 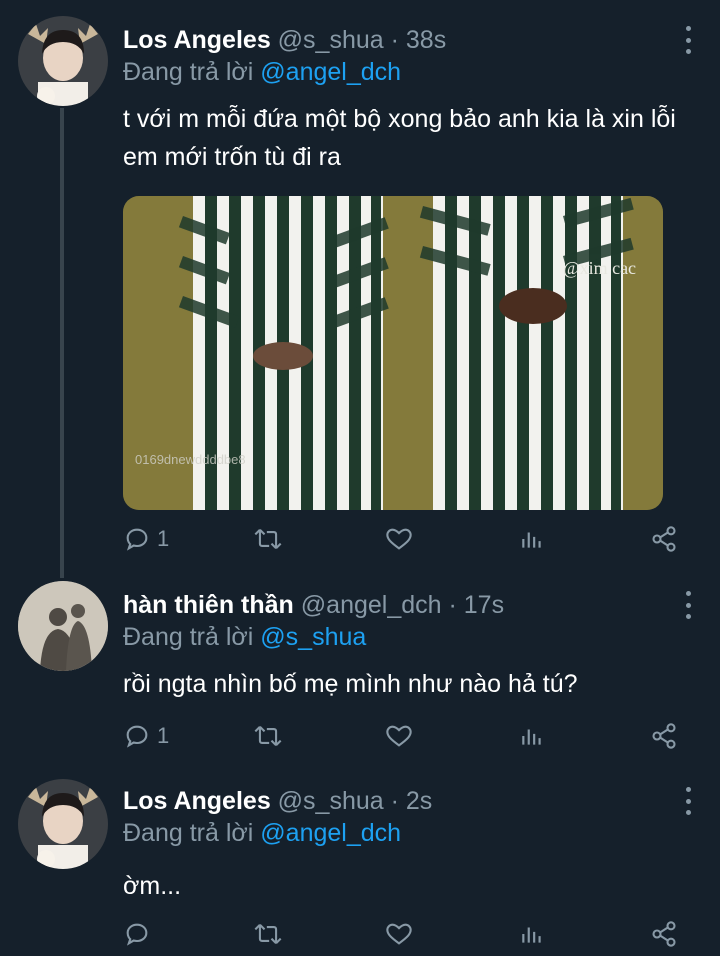 I want to click on display-name: hàn thiên thần, so click(x=208, y=605).